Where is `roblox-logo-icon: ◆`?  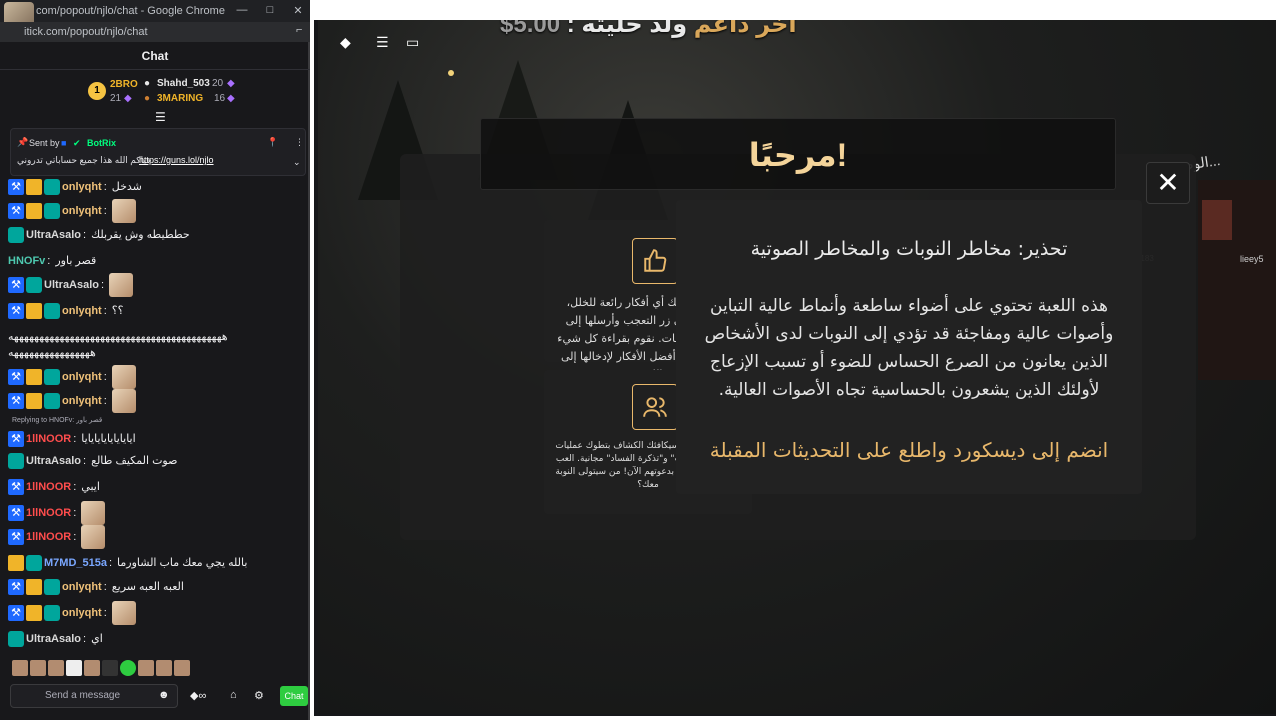
roblox-logo-icon: ◆ is located at coordinates (345, 42).